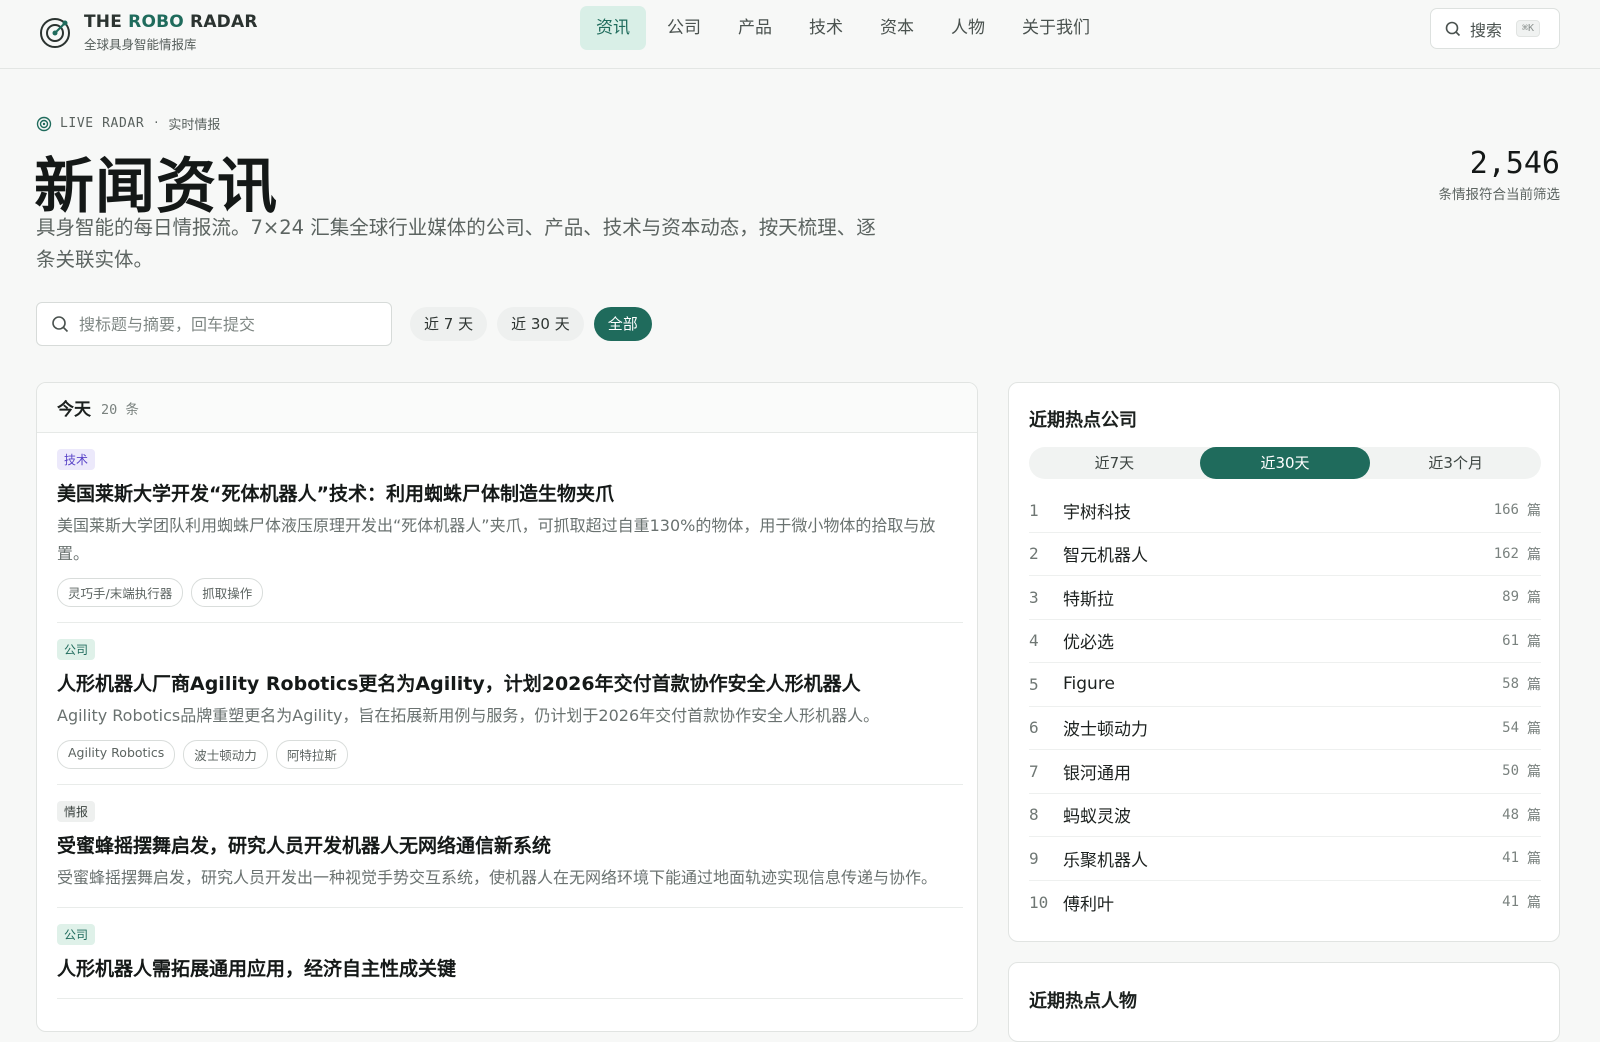 Image resolution: width=1600 pixels, height=1042 pixels. Describe the element at coordinates (1083, 1001) in the screenshot. I see `hot-people-title: 近期热点人物` at that location.